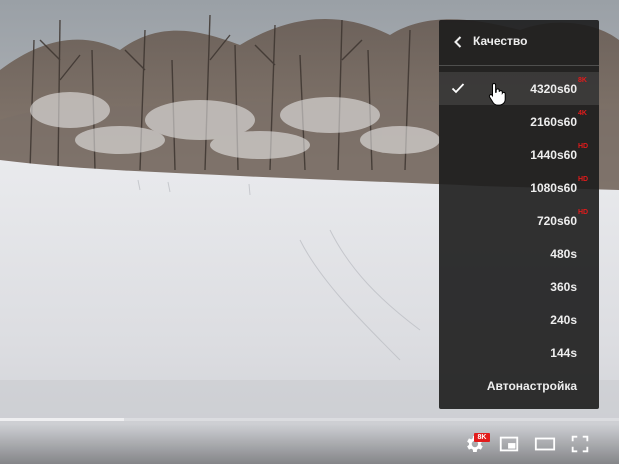 Image resolution: width=619 pixels, height=464 pixels. What do you see at coordinates (559, 152) in the screenshot?
I see `quality-option-label: 1440s60 HD` at bounding box center [559, 152].